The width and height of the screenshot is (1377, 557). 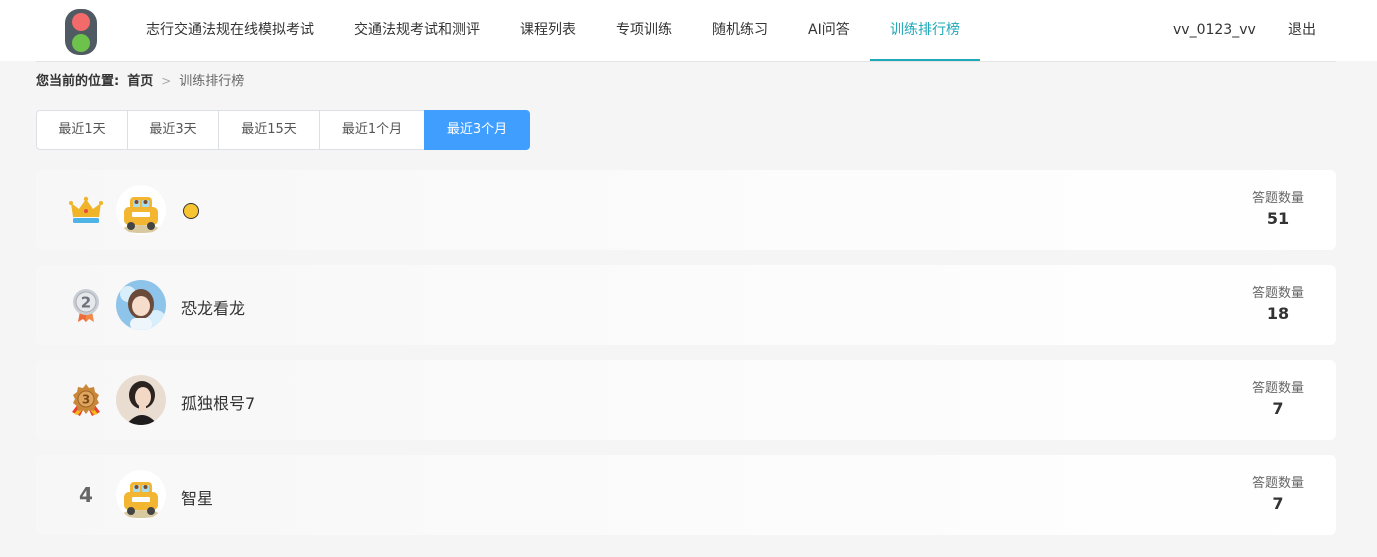 I want to click on username-link: vv_0123_vv, so click(x=1214, y=30).